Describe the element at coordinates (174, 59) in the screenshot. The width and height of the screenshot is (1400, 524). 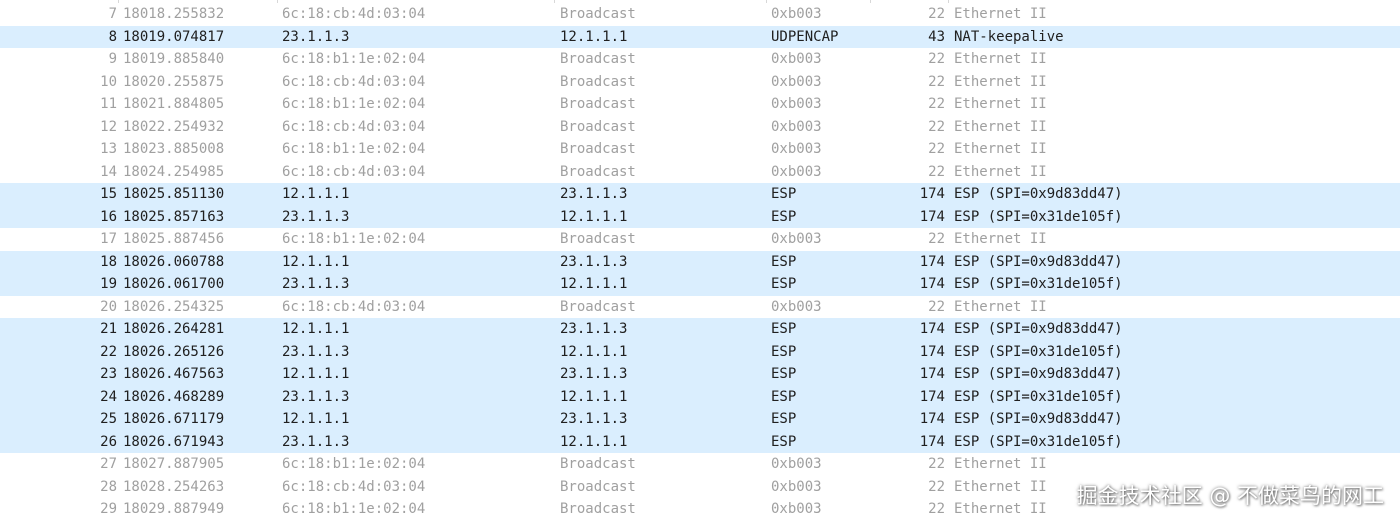
I see `packet-time: 18019.885840` at that location.